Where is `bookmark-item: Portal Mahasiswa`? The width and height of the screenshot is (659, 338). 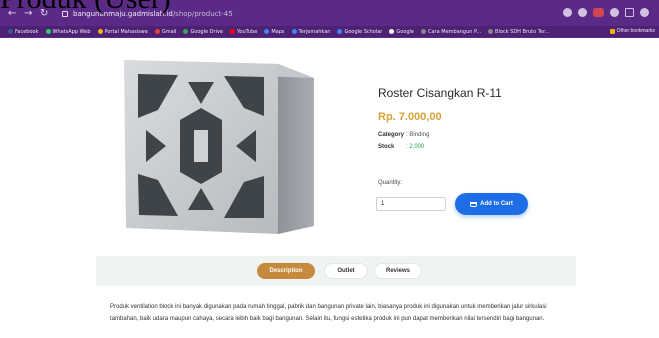
bookmark-item: Portal Mahasiswa is located at coordinates (122, 32).